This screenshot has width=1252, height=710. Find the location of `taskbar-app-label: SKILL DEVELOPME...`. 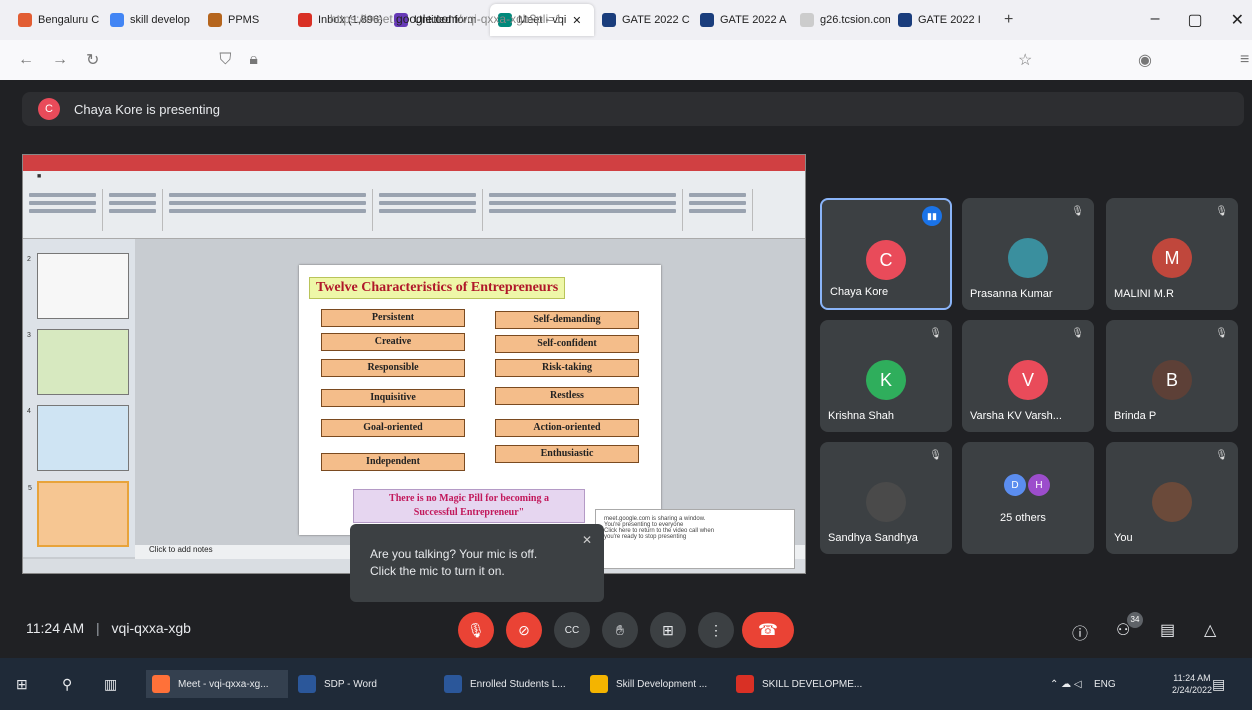

taskbar-app-label: SKILL DEVELOPME... is located at coordinates (812, 684).